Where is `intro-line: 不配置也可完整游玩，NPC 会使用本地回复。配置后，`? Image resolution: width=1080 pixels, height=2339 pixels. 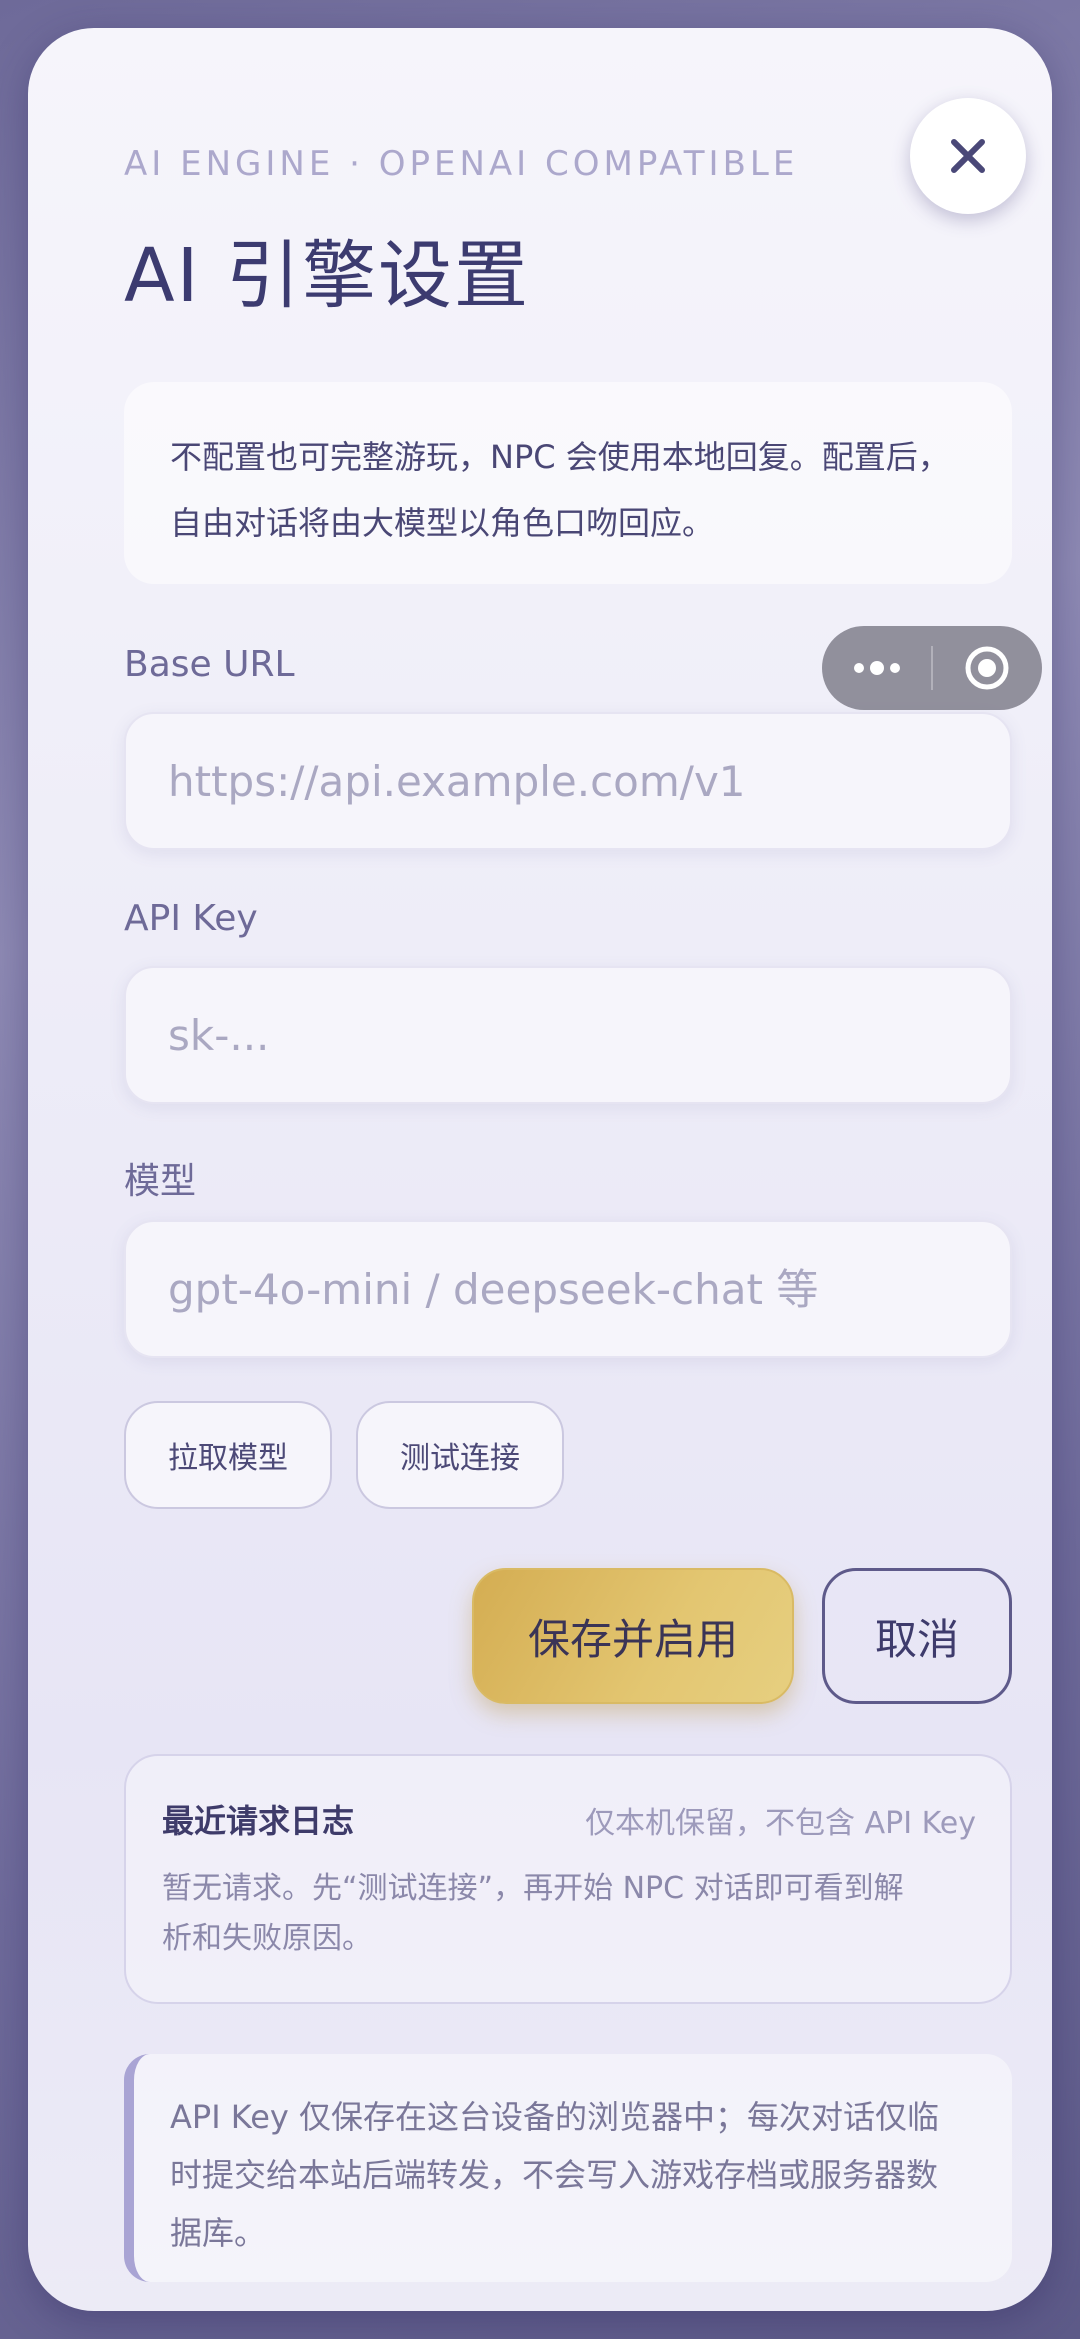 intro-line: 不配置也可完整游玩，NPC 会使用本地回复。配置后， is located at coordinates (560, 457).